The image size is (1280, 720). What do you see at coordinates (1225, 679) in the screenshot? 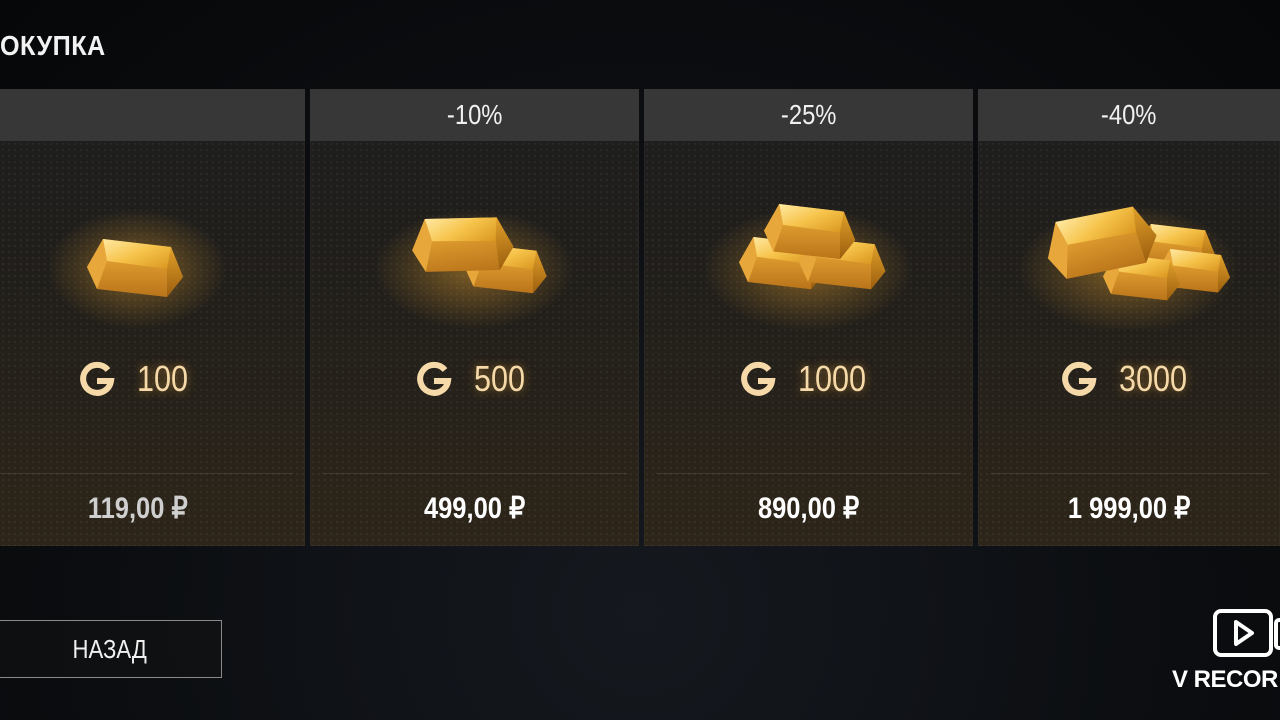
I see `watermark-text: V RECOR` at bounding box center [1225, 679].